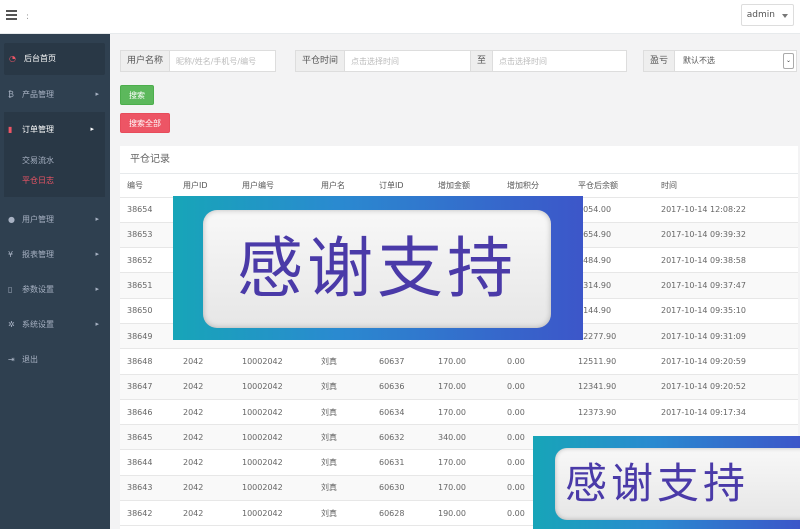 Image resolution: width=800 pixels, height=529 pixels. Describe the element at coordinates (148, 260) in the screenshot. I see `table-cell: 38652` at that location.